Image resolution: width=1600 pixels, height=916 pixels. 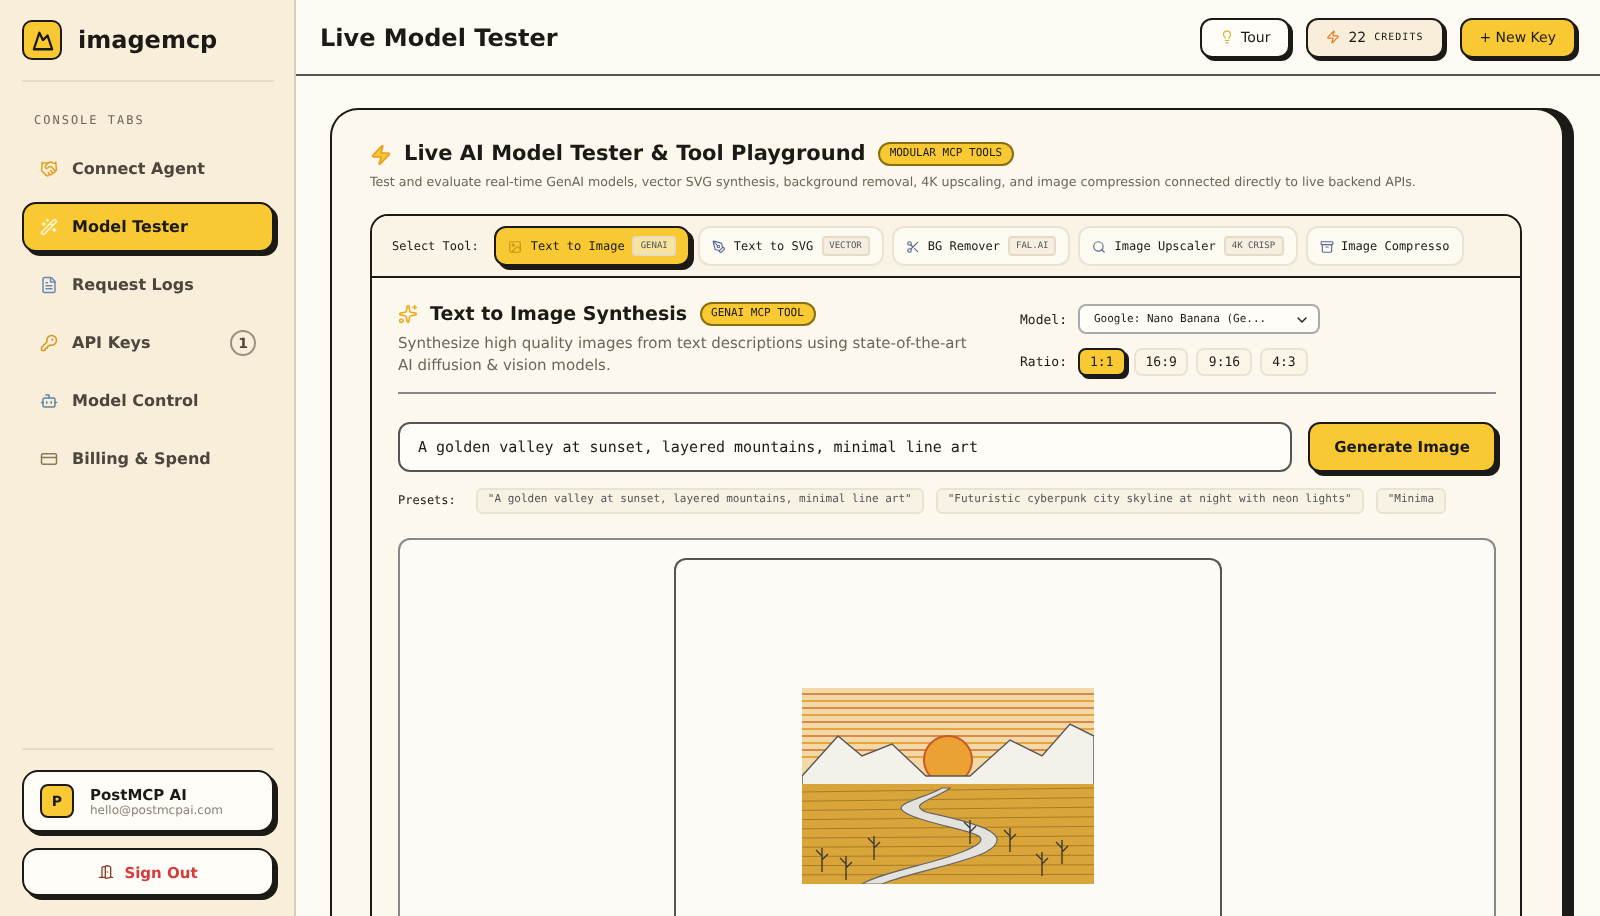 I want to click on document-icon, so click(x=49, y=285).